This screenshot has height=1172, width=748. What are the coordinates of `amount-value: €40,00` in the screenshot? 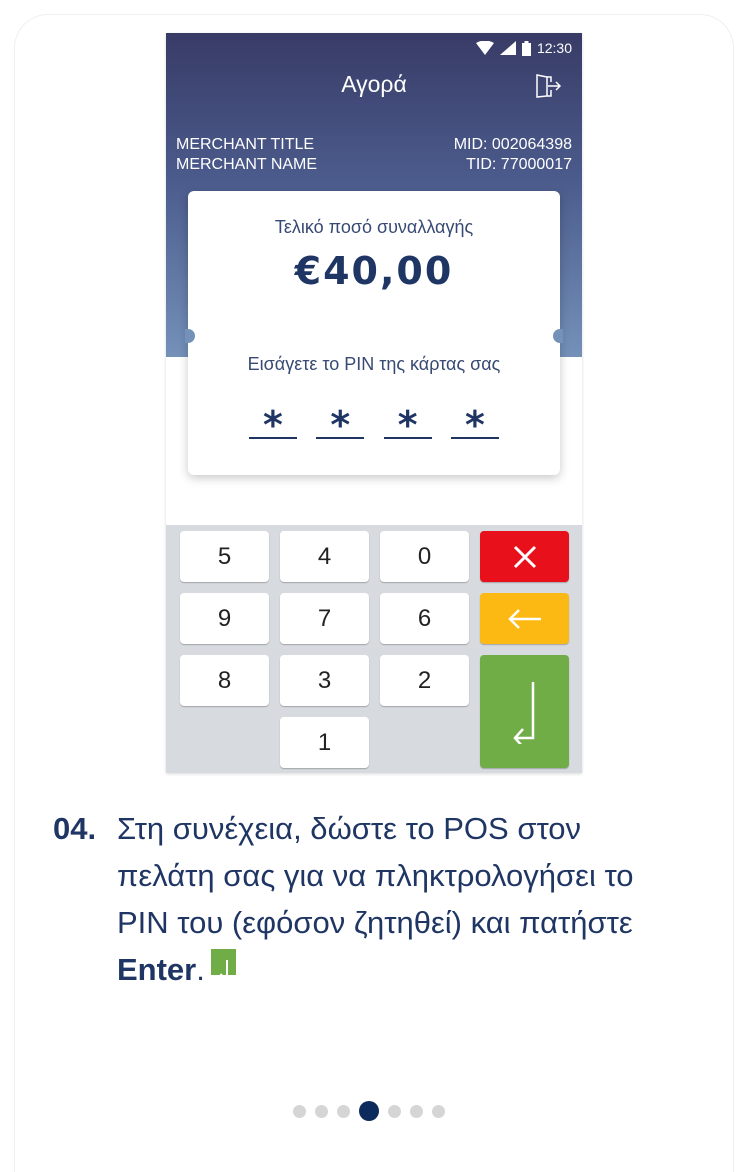 It's located at (374, 271).